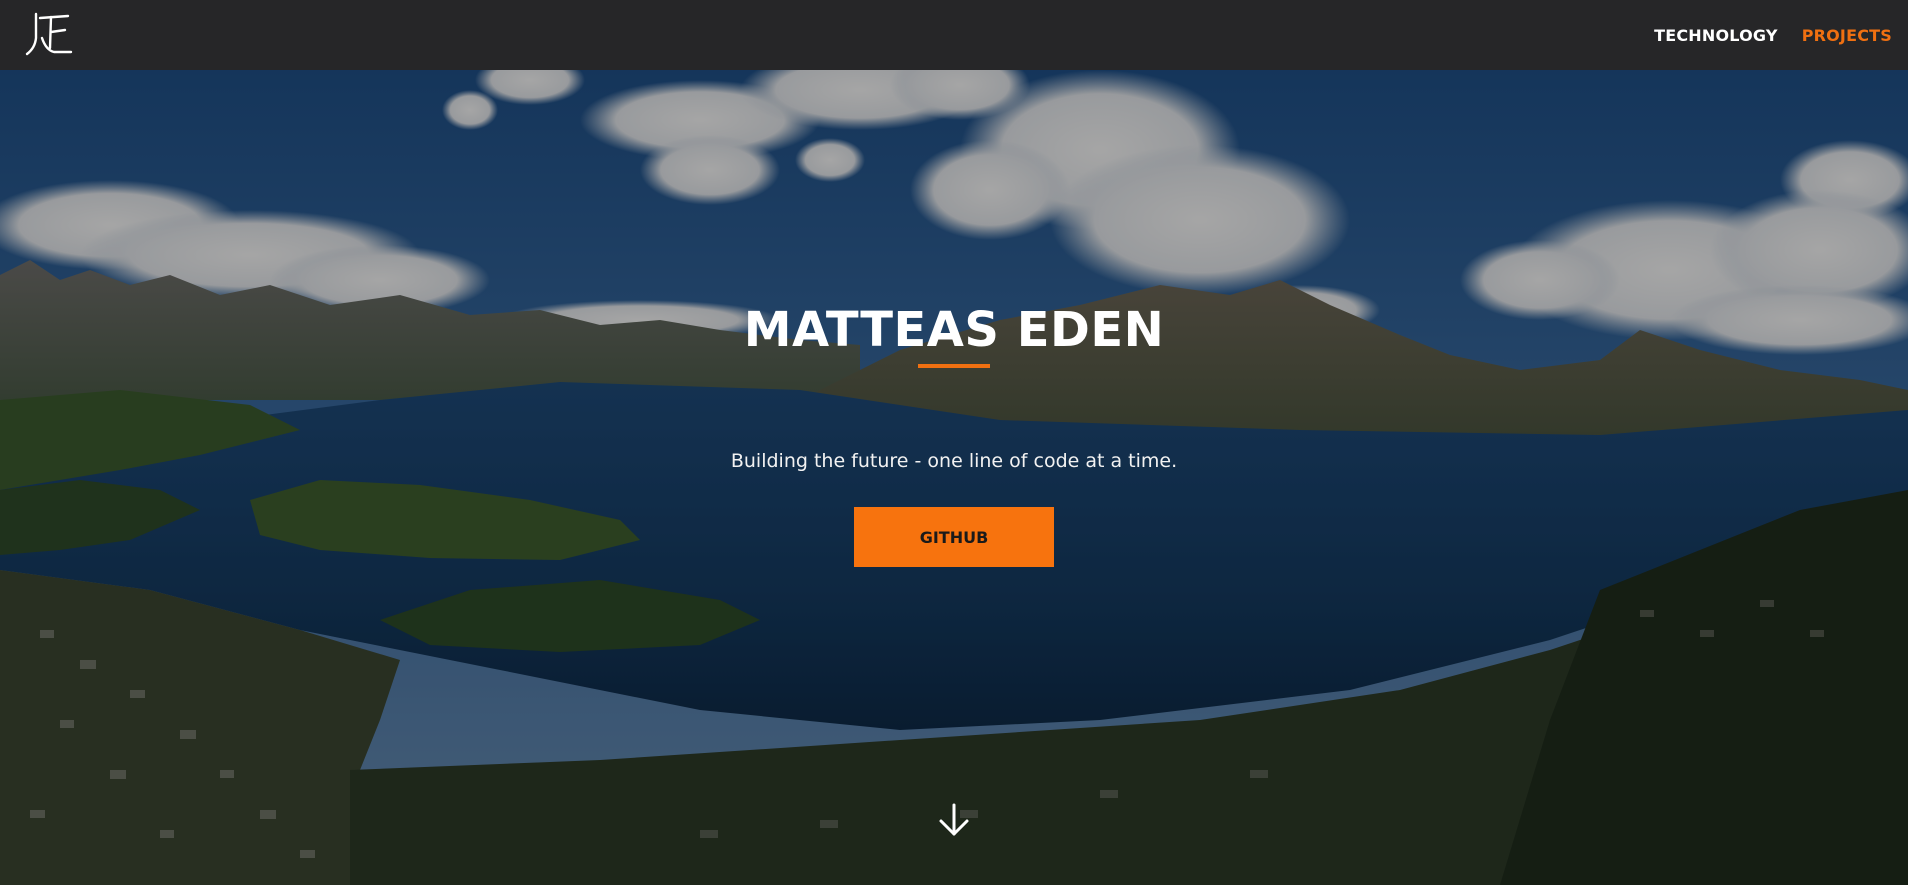 The height and width of the screenshot is (885, 1908). I want to click on navbar: TECHNOLOGY PROJECTS, so click(954, 35).